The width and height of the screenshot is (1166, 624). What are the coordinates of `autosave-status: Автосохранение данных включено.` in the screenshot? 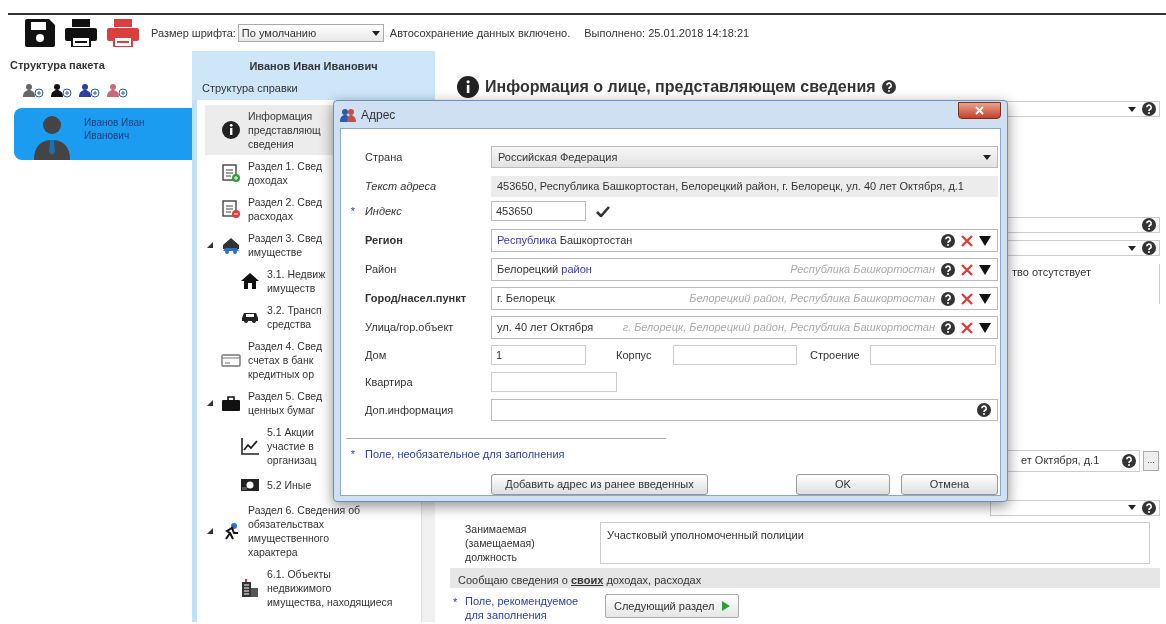 It's located at (480, 33).